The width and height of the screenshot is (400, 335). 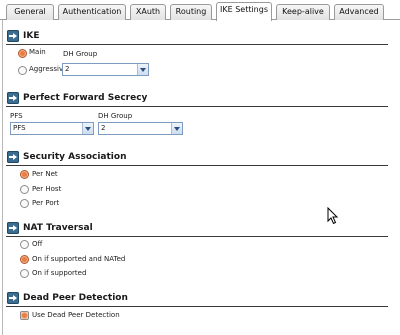 I want to click on tab-general: General, so click(x=30, y=12).